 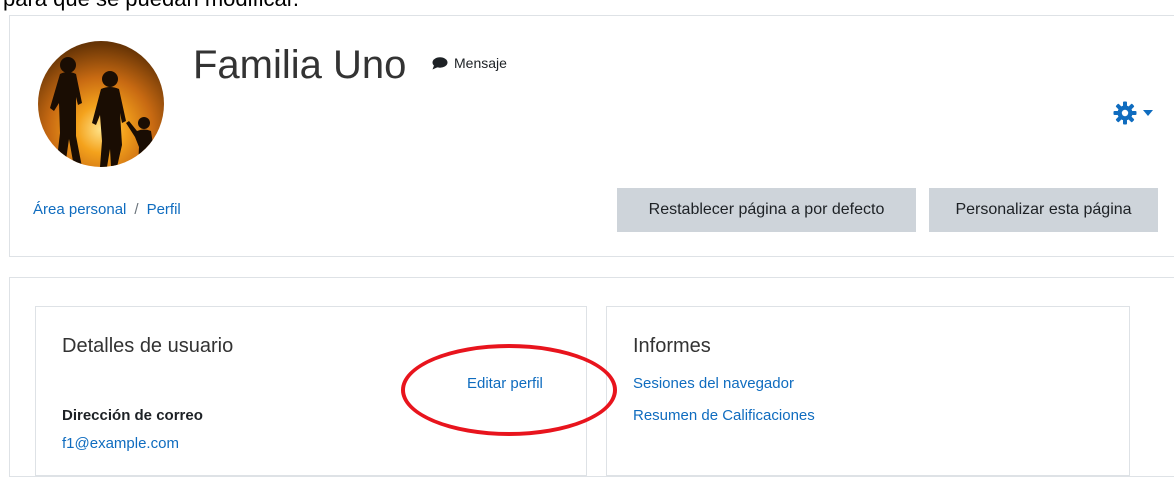 What do you see at coordinates (1148, 113) in the screenshot?
I see `caret-down-icon` at bounding box center [1148, 113].